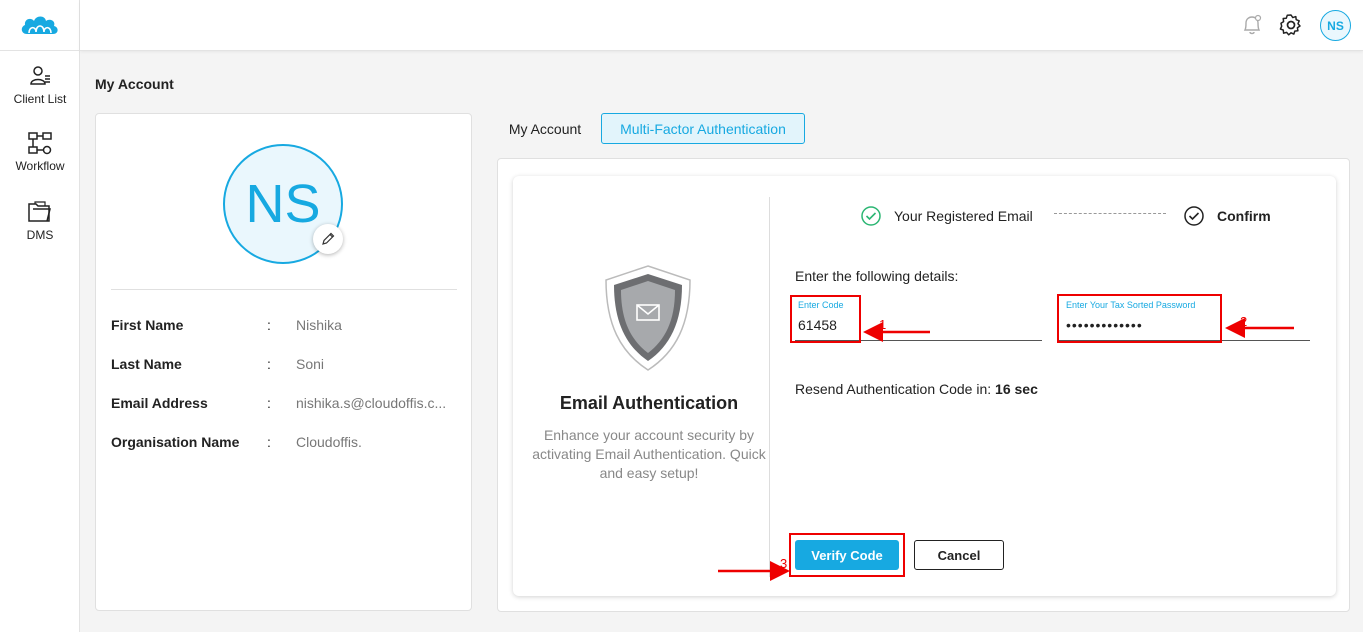  Describe the element at coordinates (134, 84) in the screenshot. I see `page-title: My Account` at that location.